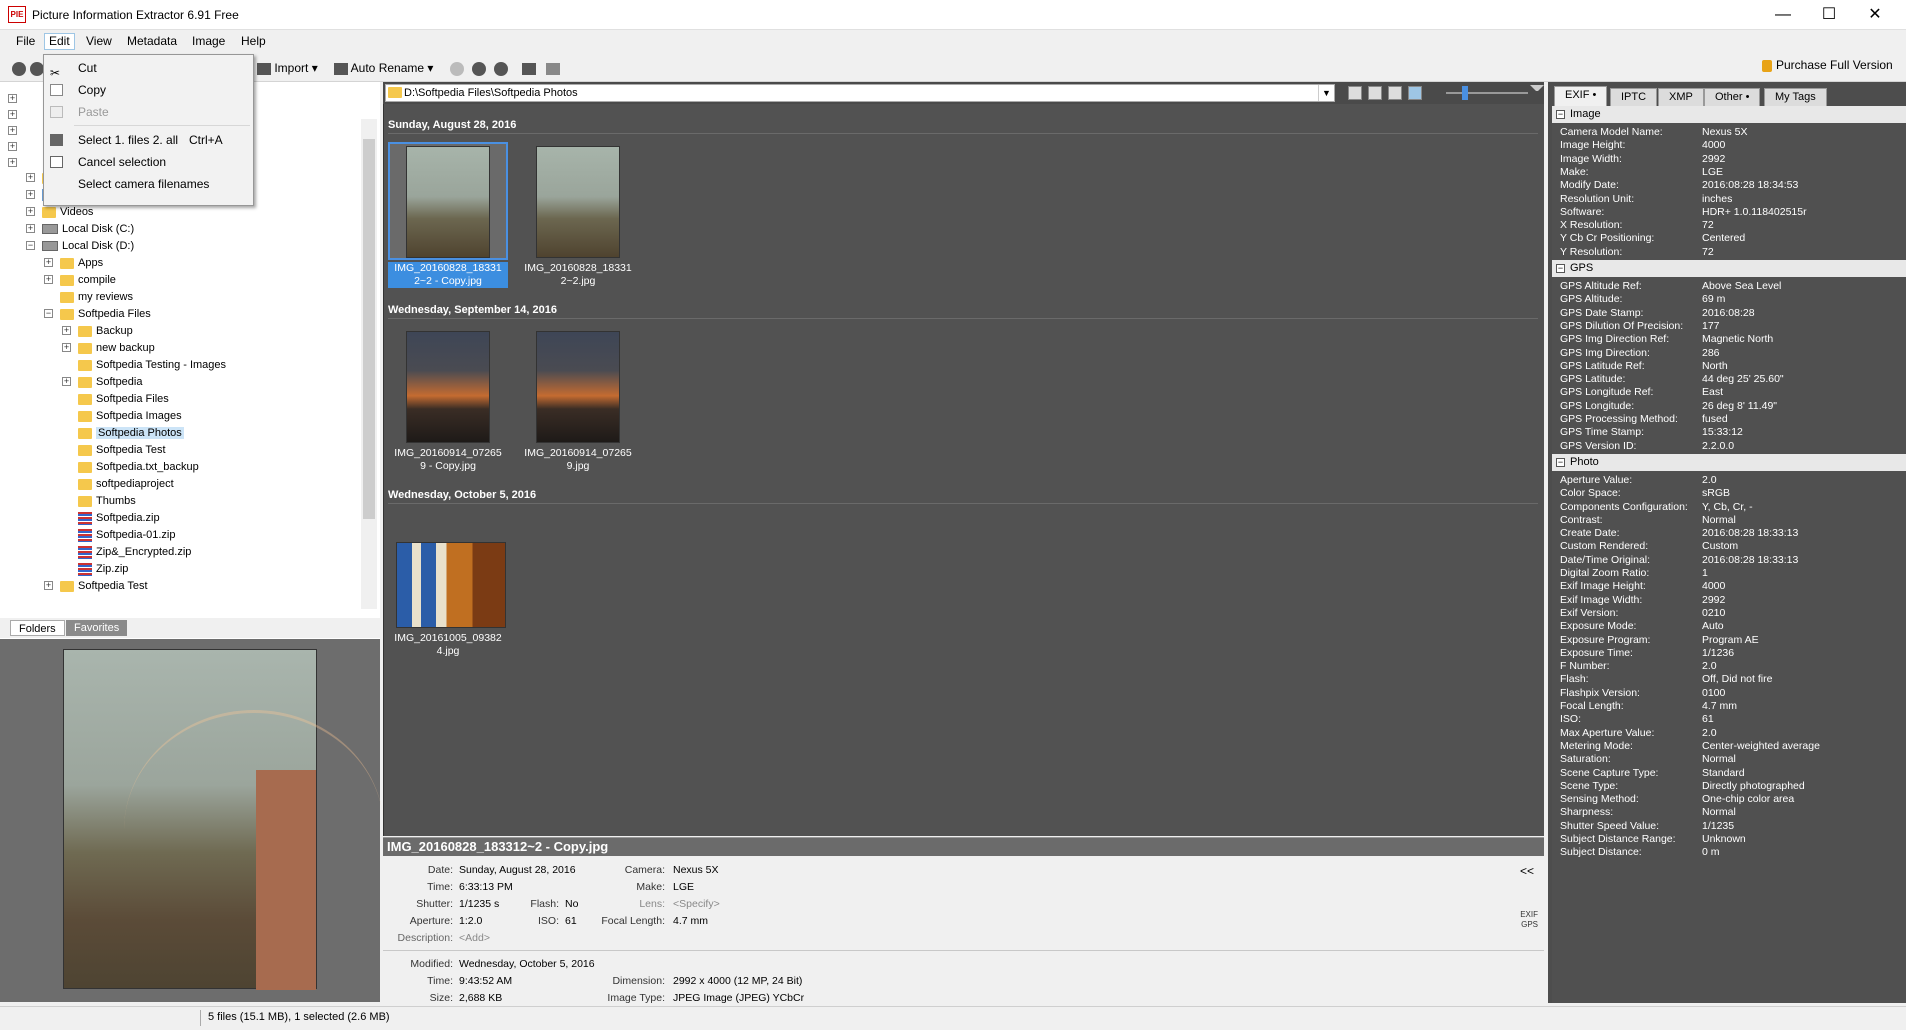 The height and width of the screenshot is (1030, 1906). I want to click on tree-node: Thumbs, so click(107, 501).